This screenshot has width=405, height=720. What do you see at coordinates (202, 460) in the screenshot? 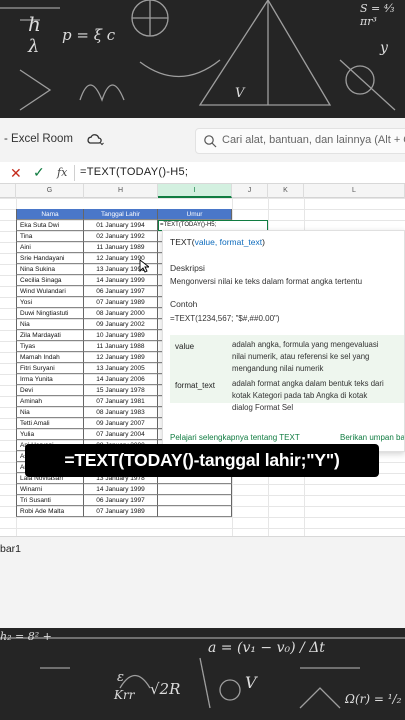
I see `formula-caption: =TEXT(TODAY()-tanggal lahir;"Y")` at bounding box center [202, 460].